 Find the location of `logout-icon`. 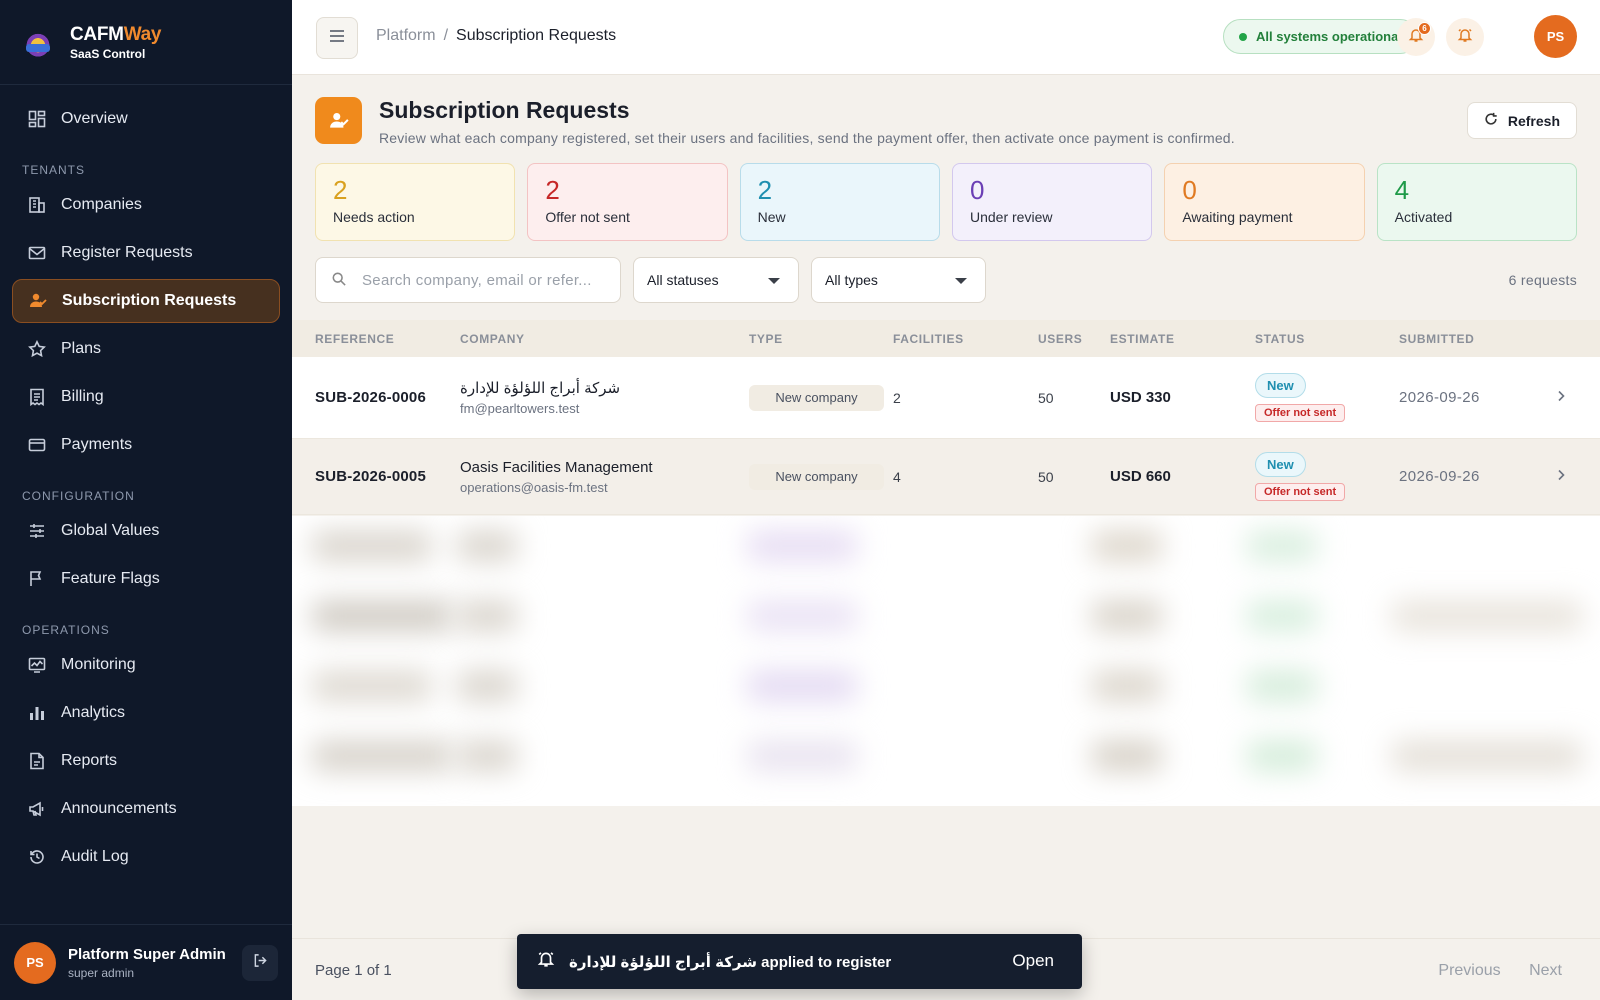

logout-icon is located at coordinates (260, 963).